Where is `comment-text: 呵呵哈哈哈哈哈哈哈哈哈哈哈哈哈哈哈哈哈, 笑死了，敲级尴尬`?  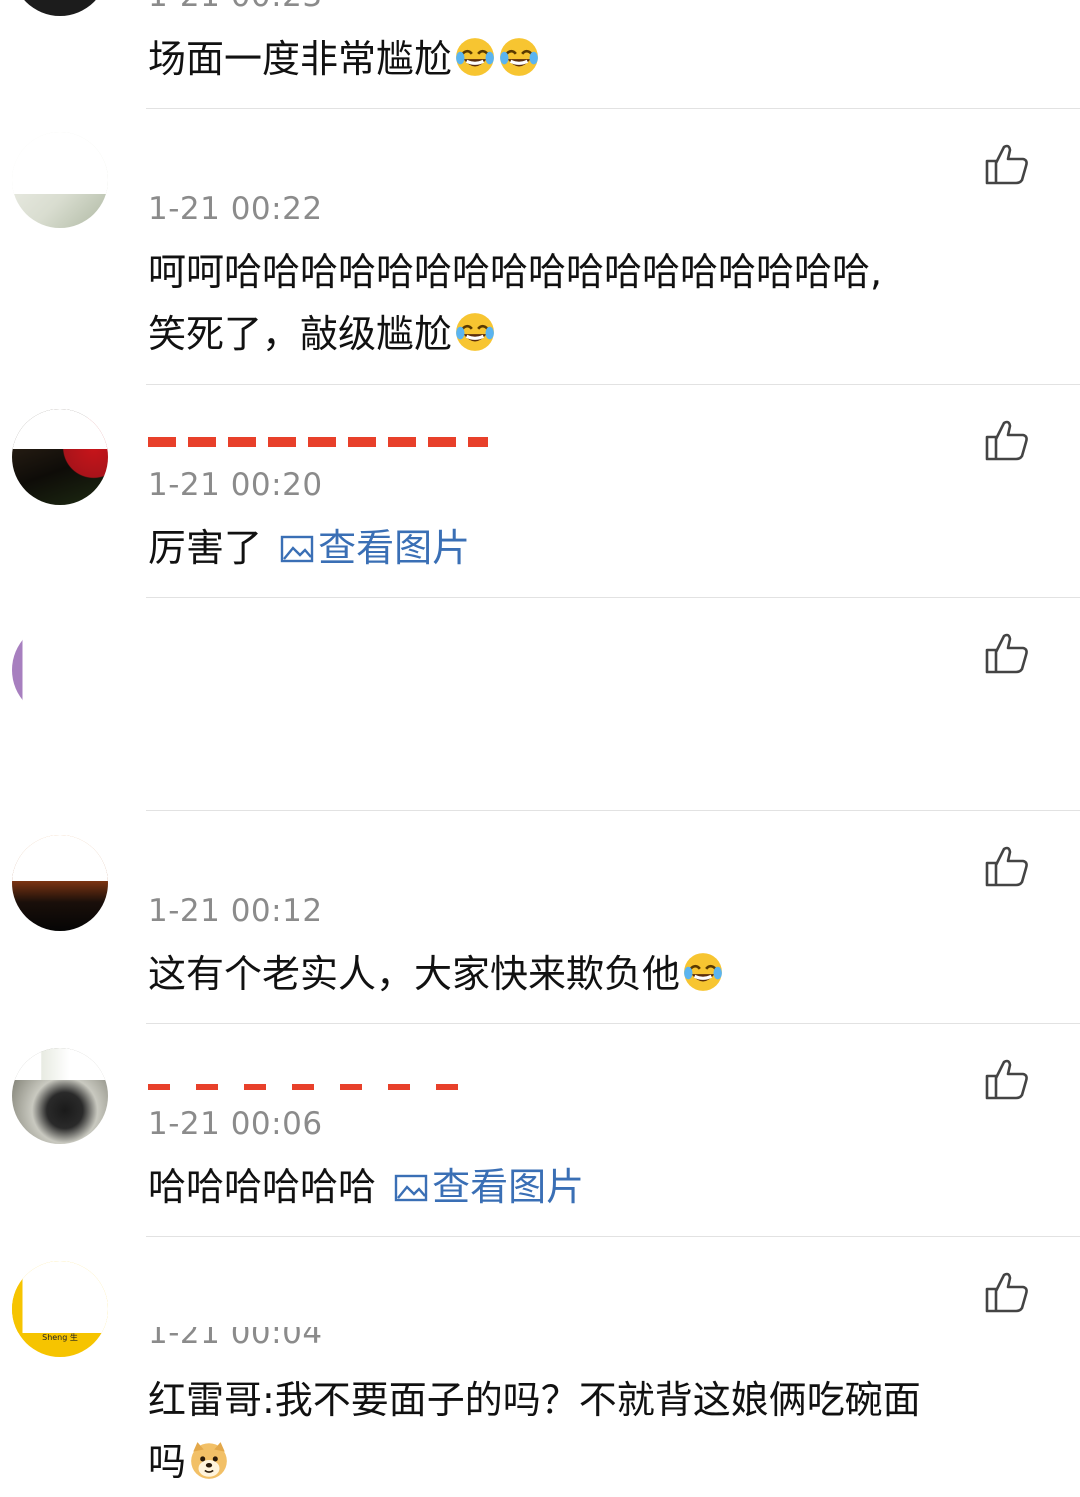 comment-text: 呵呵哈哈哈哈哈哈哈哈哈哈哈哈哈哈哈哈哈, 笑死了，敲级尴尬 is located at coordinates (588, 303).